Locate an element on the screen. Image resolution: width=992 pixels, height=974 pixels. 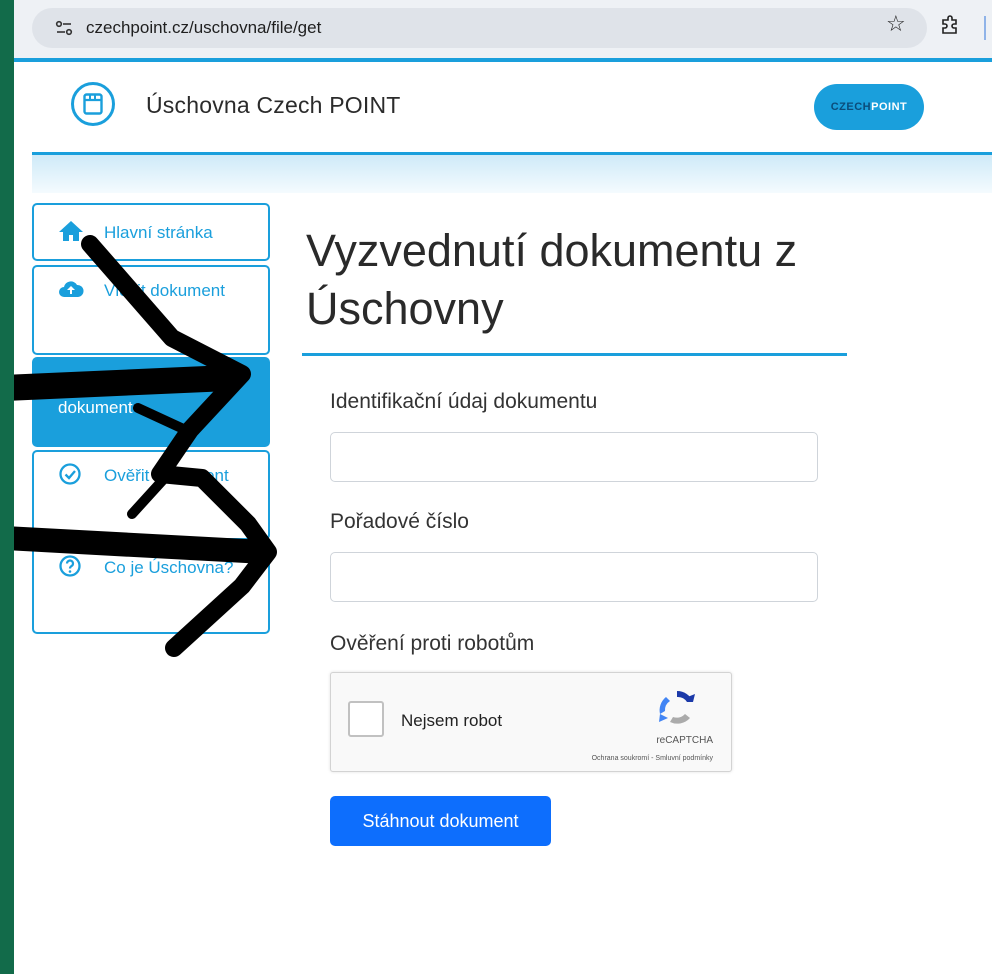
recaptcha-label: Nejsem robot is located at coordinates (452, 720).